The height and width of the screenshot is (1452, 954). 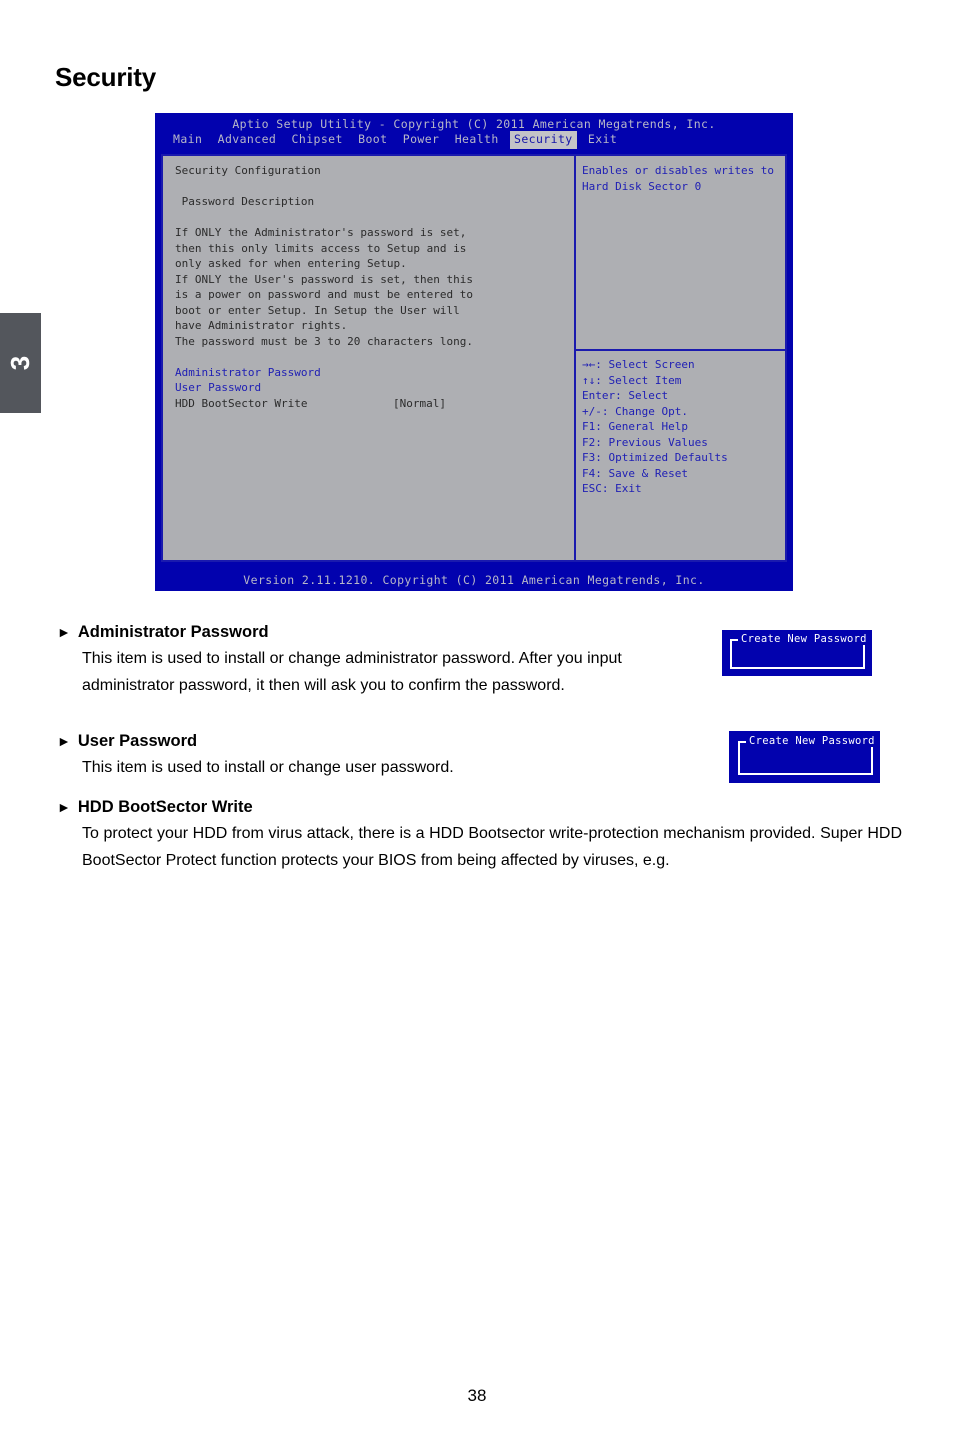 I want to click on description-line-7: have Administrator rights., so click(x=261, y=325).